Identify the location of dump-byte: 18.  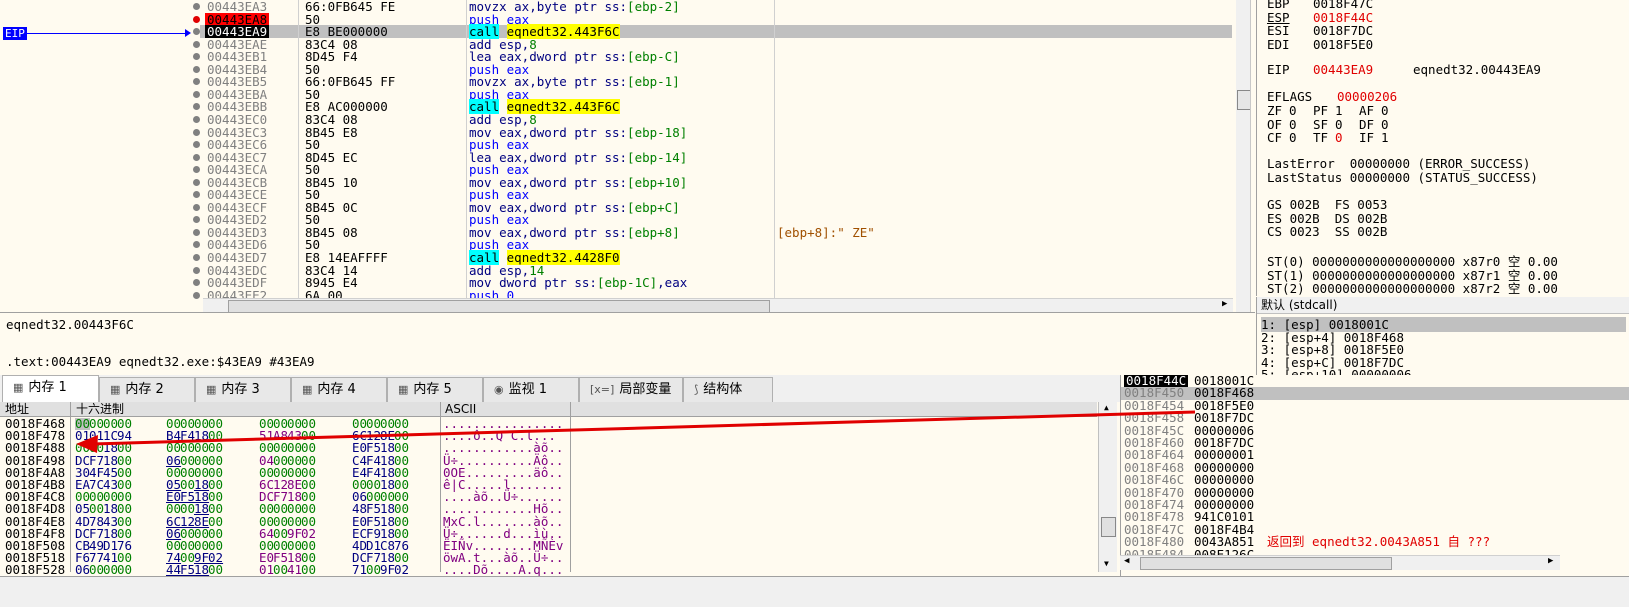
(201, 570).